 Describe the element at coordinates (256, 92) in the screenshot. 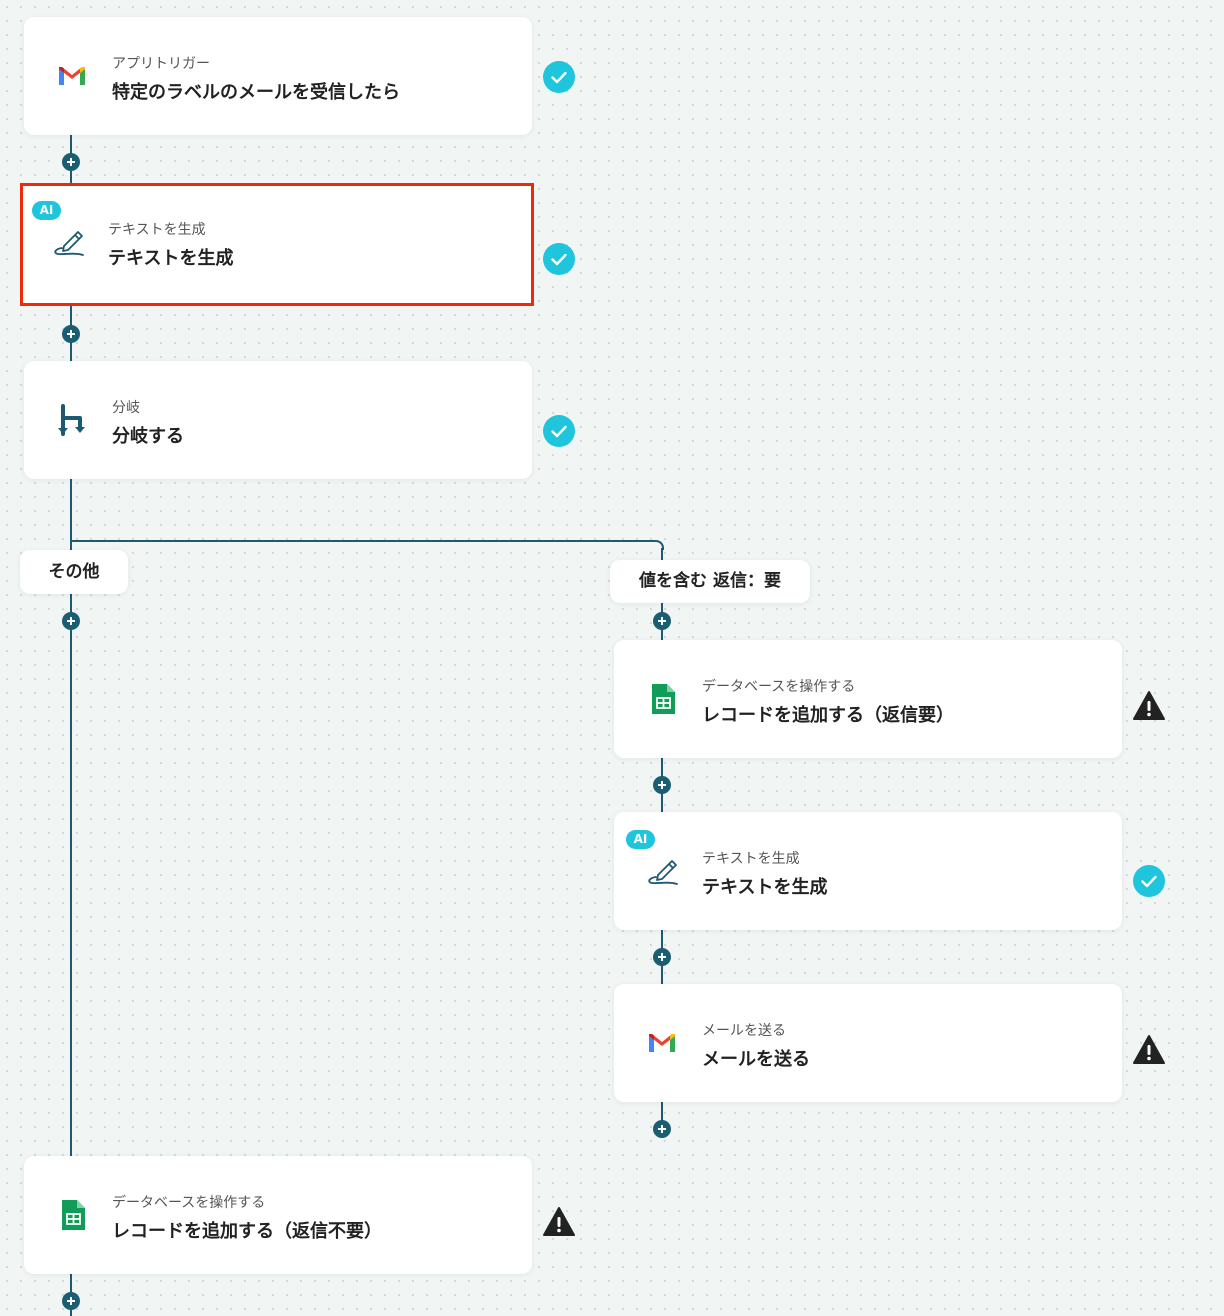

I see `step-title: 特定のラベルのメールを受信したら` at that location.